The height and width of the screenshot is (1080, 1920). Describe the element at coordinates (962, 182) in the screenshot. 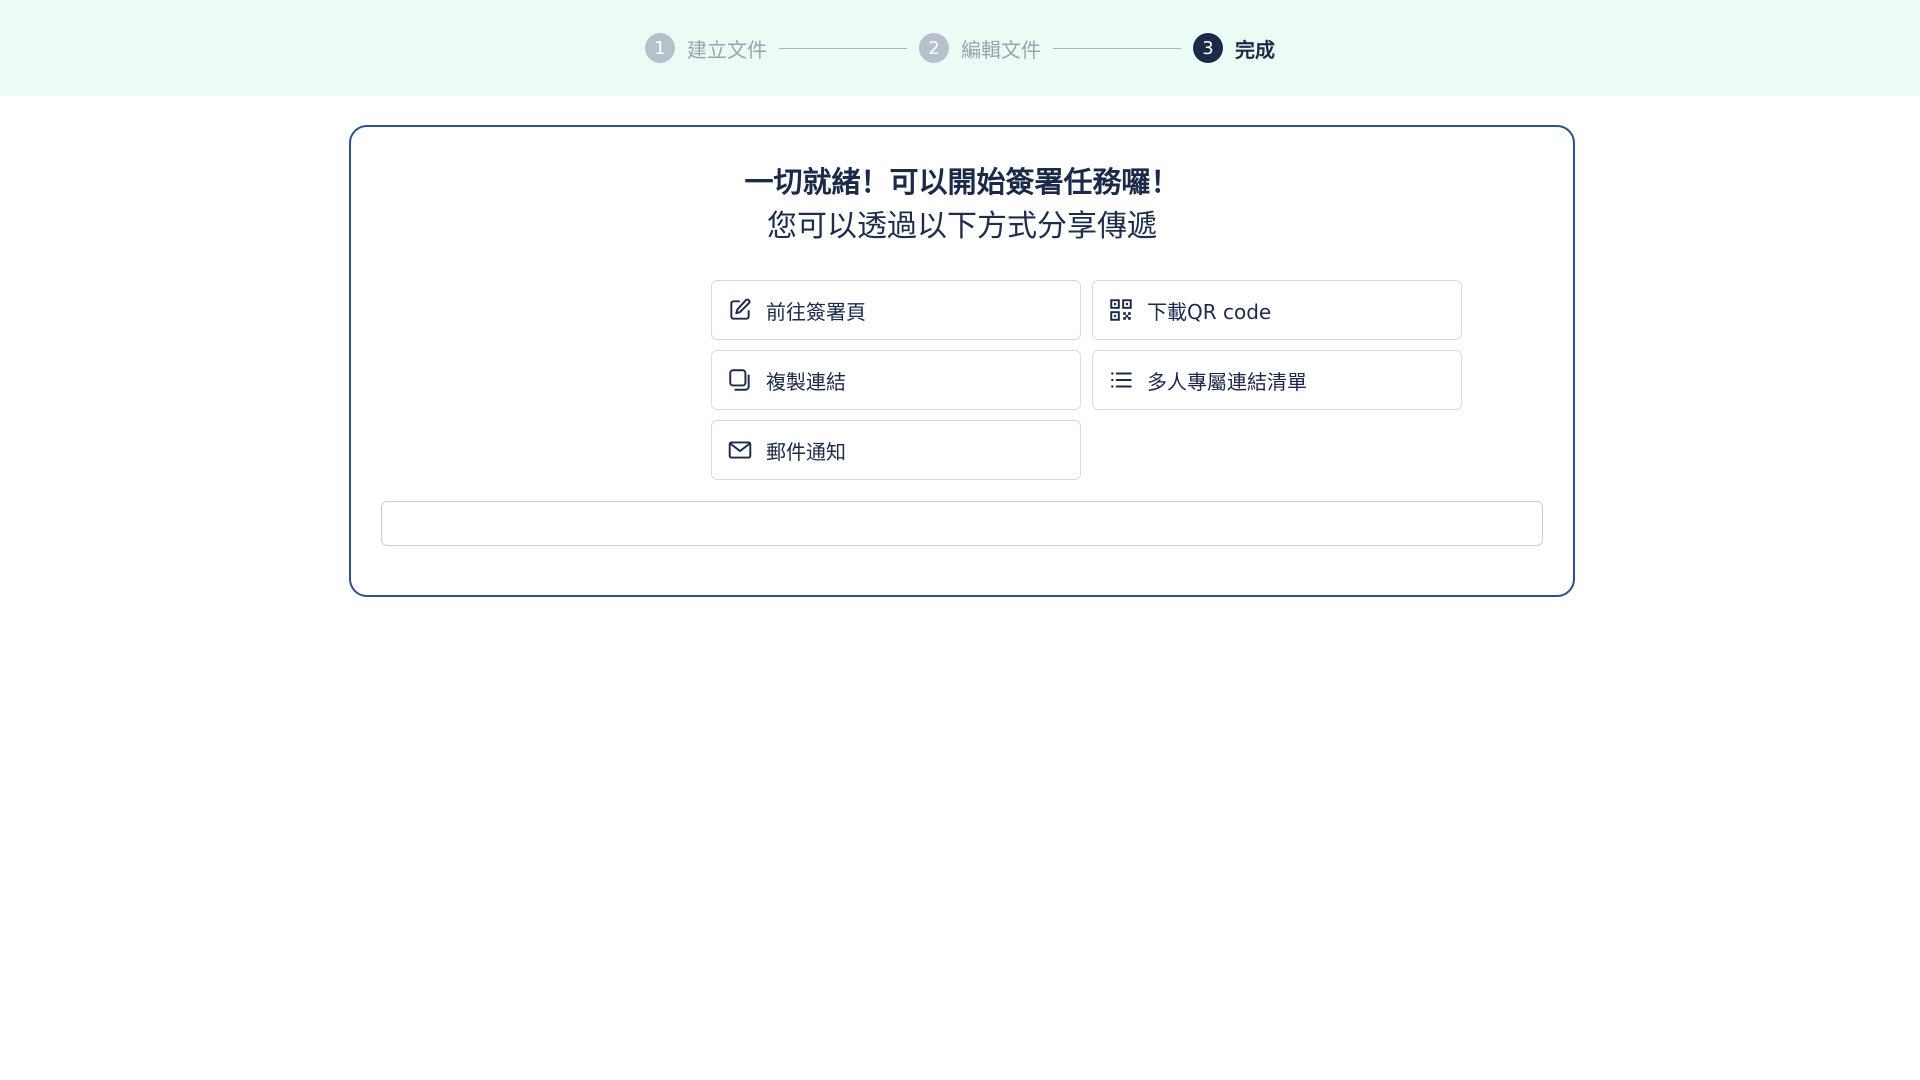

I see `page-title: 一切就緒！可以開始簽署任務囉！` at that location.